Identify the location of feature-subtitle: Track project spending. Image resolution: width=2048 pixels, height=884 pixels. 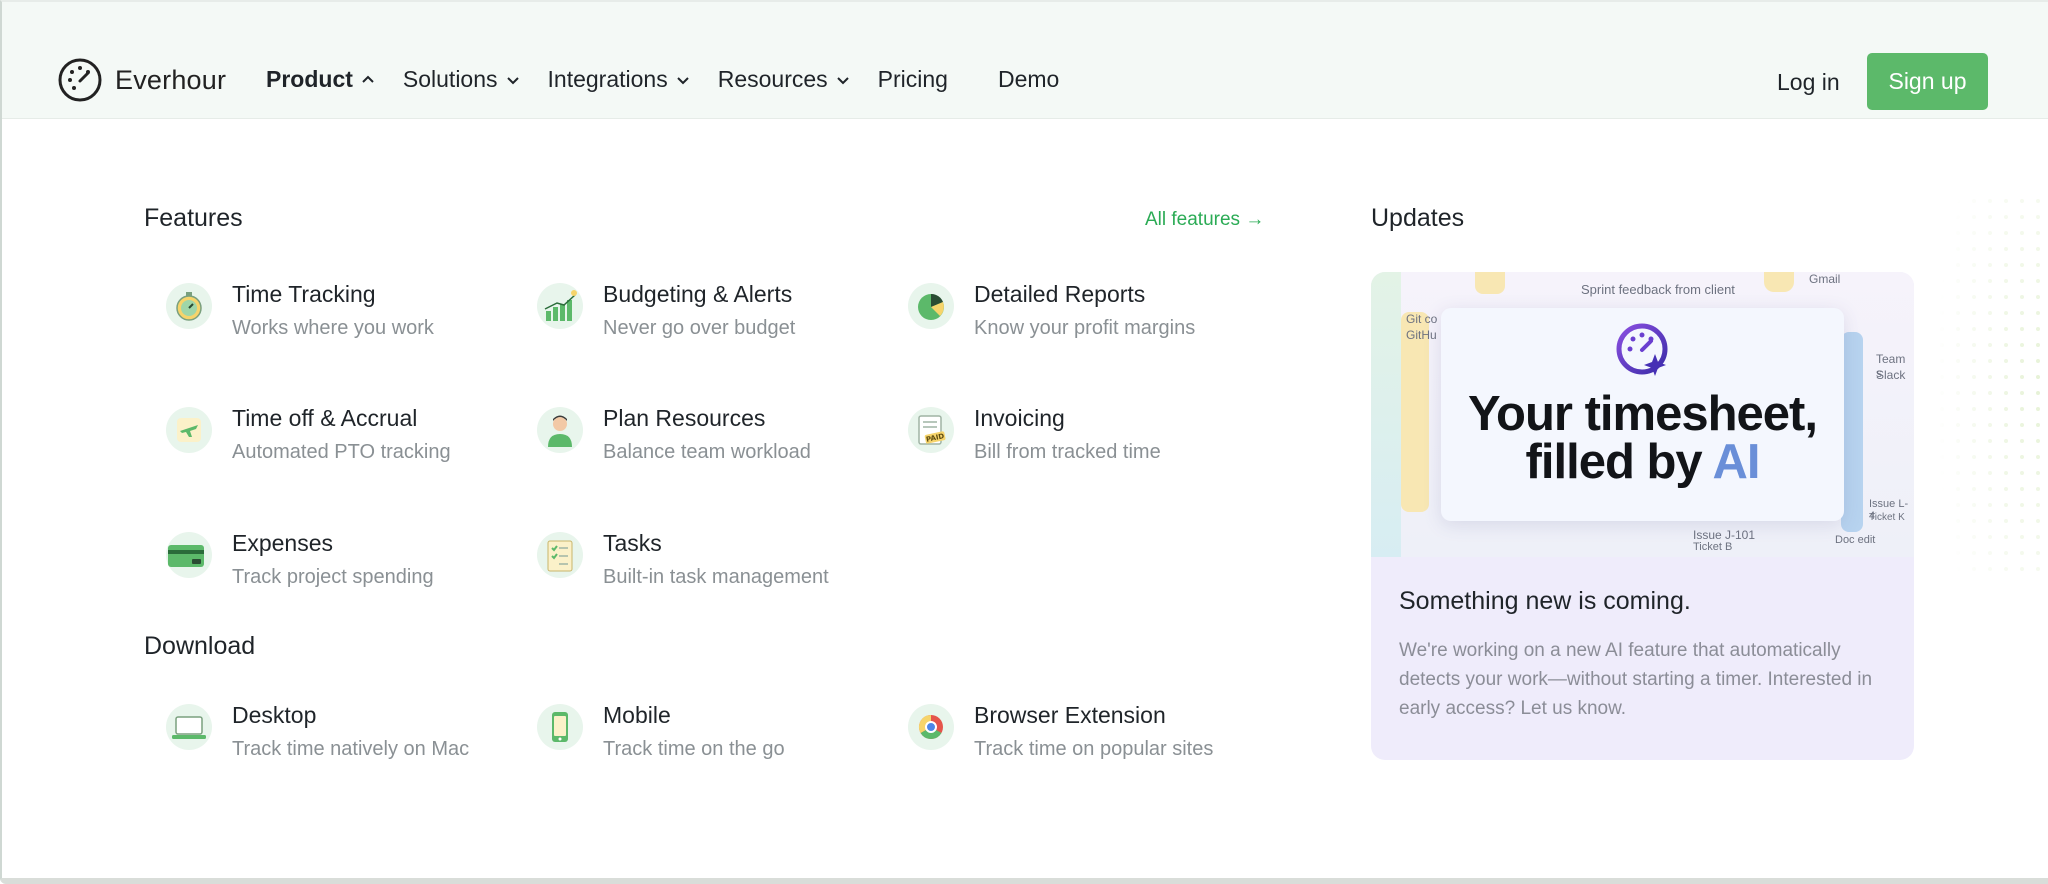
(333, 577).